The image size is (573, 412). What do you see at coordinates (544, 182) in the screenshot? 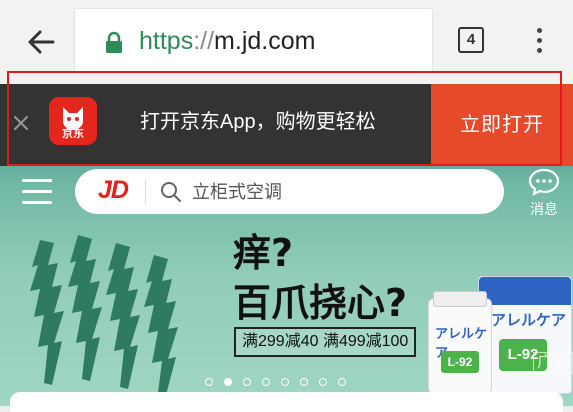
I see `chat-bubble-icon` at bounding box center [544, 182].